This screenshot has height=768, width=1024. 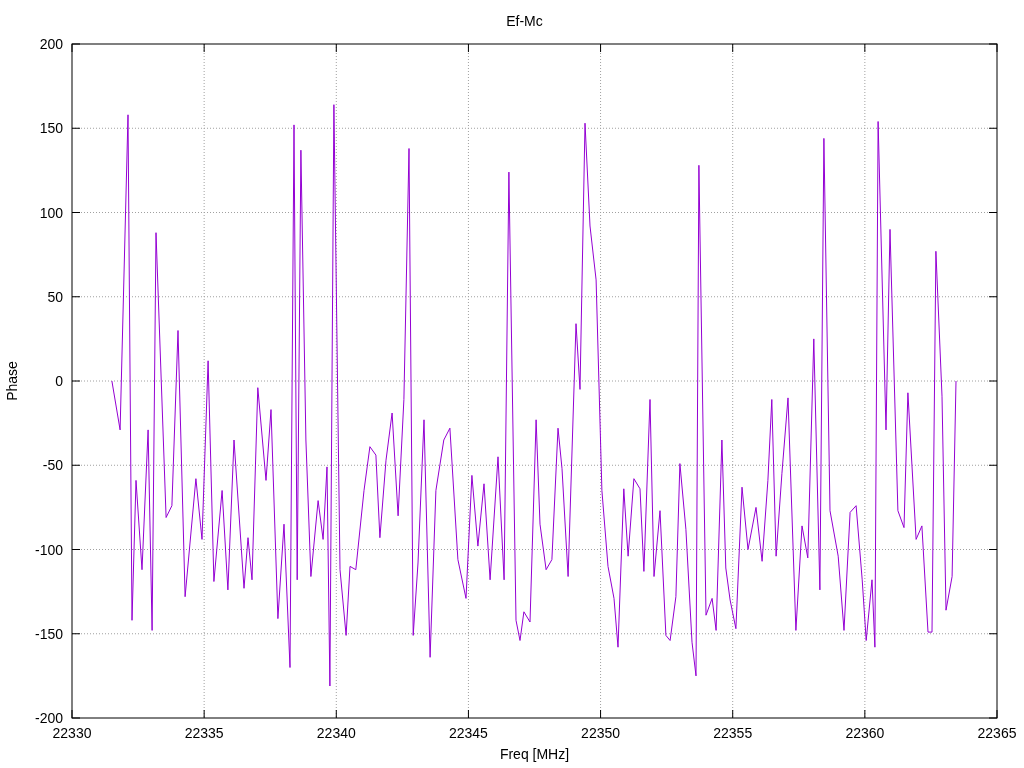 What do you see at coordinates (59, 381) in the screenshot?
I see `tick-label: 0` at bounding box center [59, 381].